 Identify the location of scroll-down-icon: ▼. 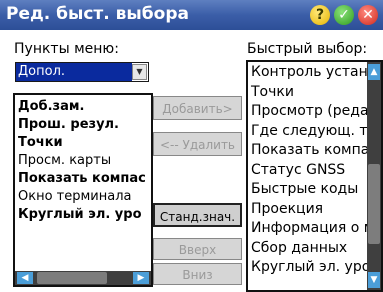
(374, 280).